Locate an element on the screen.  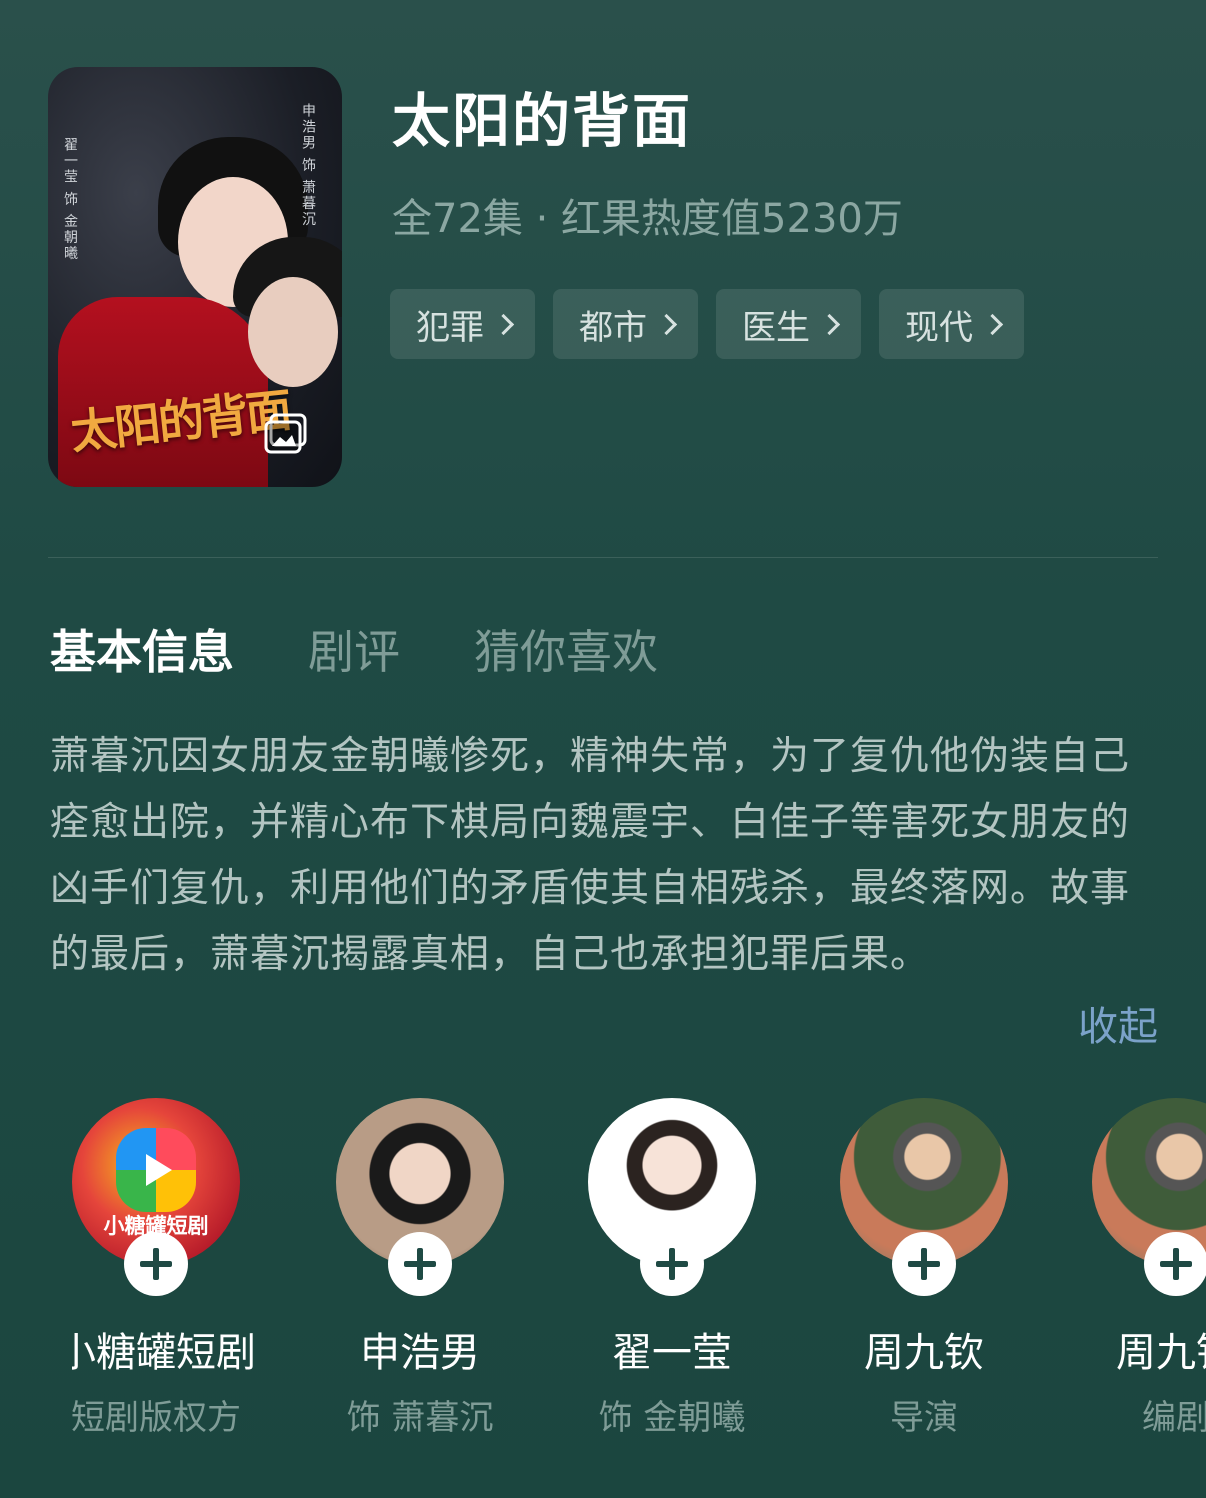
poster-credit: 申浩男 饰 萧暮沉 is located at coordinates (308, 165).